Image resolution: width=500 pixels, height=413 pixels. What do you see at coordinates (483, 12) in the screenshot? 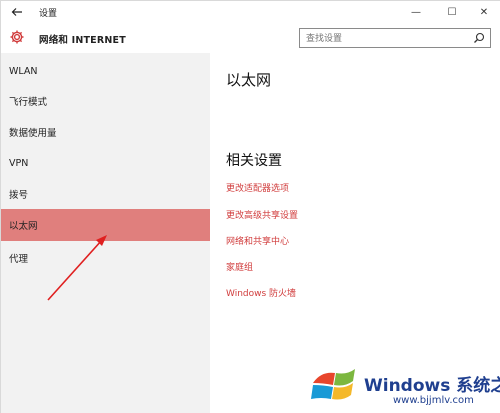
I see `close-button: ✕` at bounding box center [483, 12].